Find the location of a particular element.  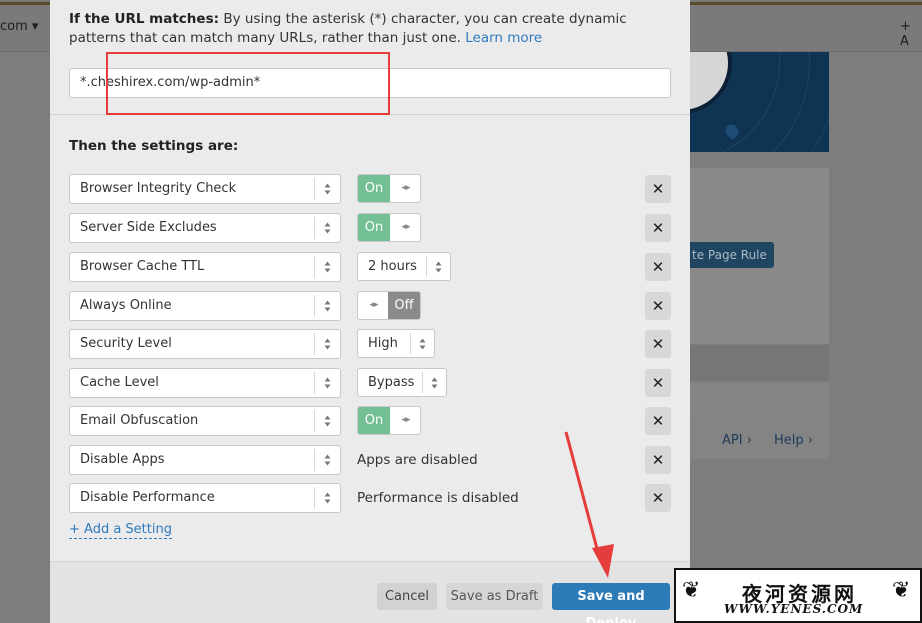

setting-select: Browser Integrity Check is located at coordinates (205, 189).